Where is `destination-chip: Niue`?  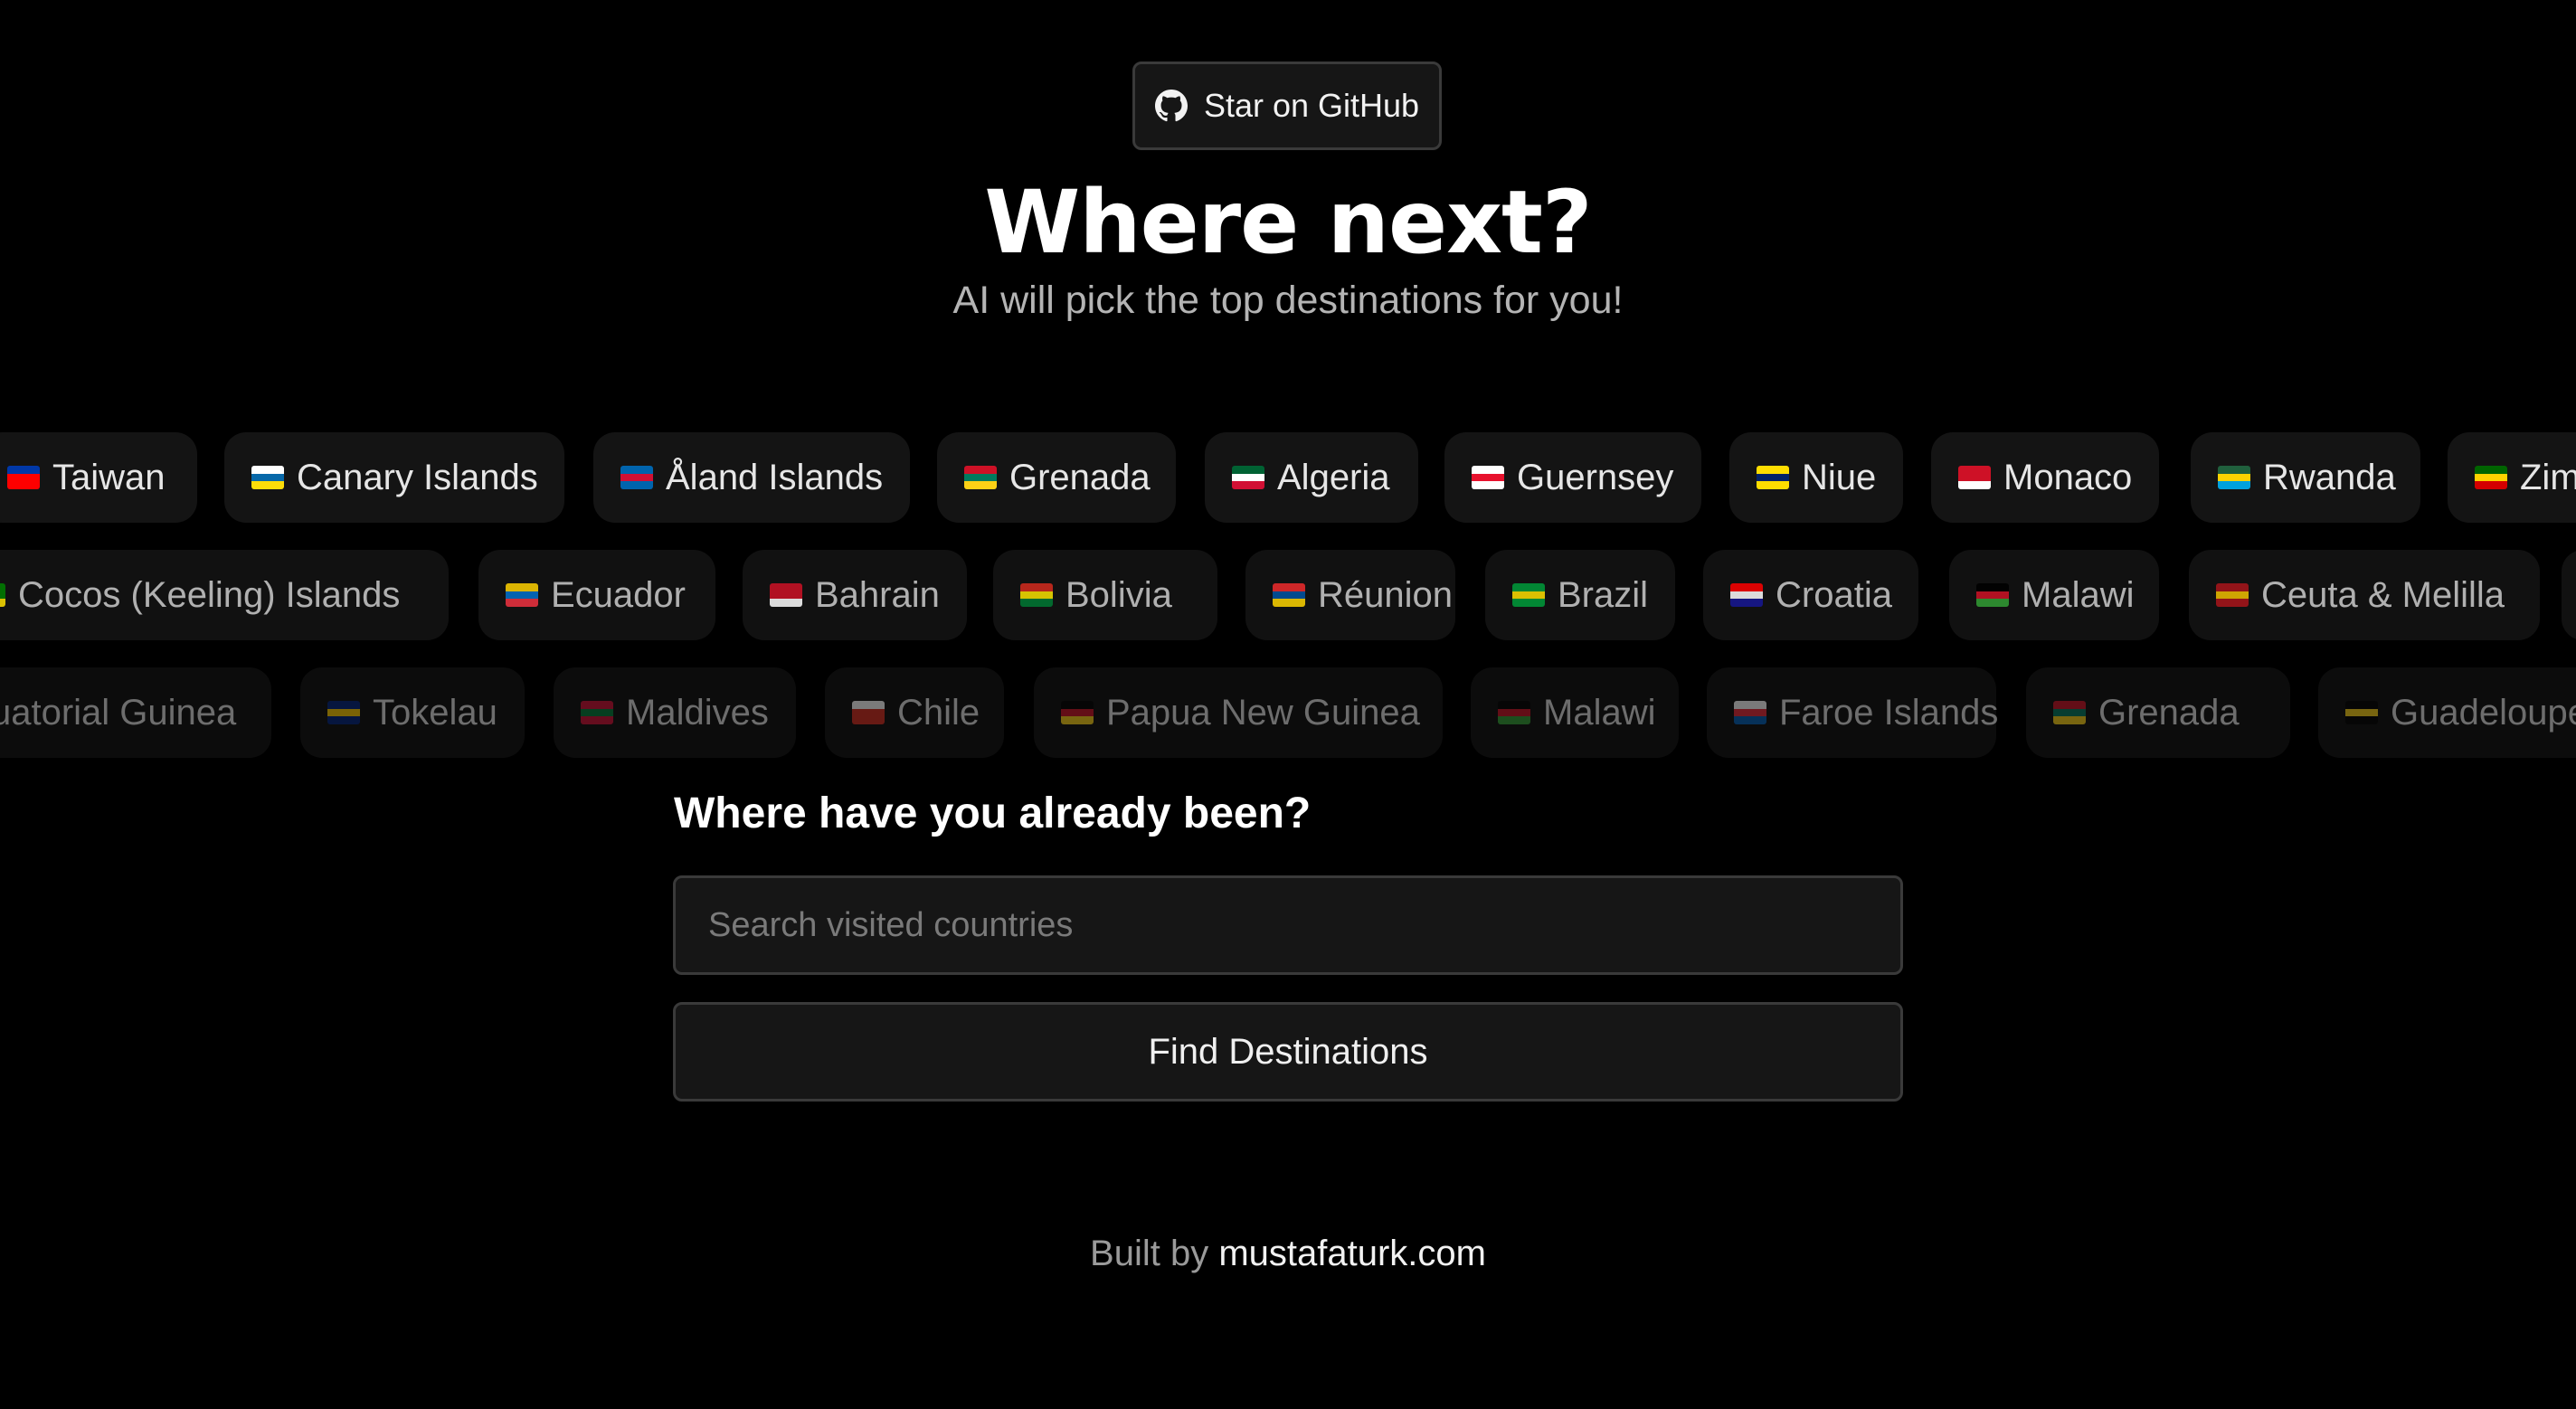
destination-chip: Niue is located at coordinates (1816, 477).